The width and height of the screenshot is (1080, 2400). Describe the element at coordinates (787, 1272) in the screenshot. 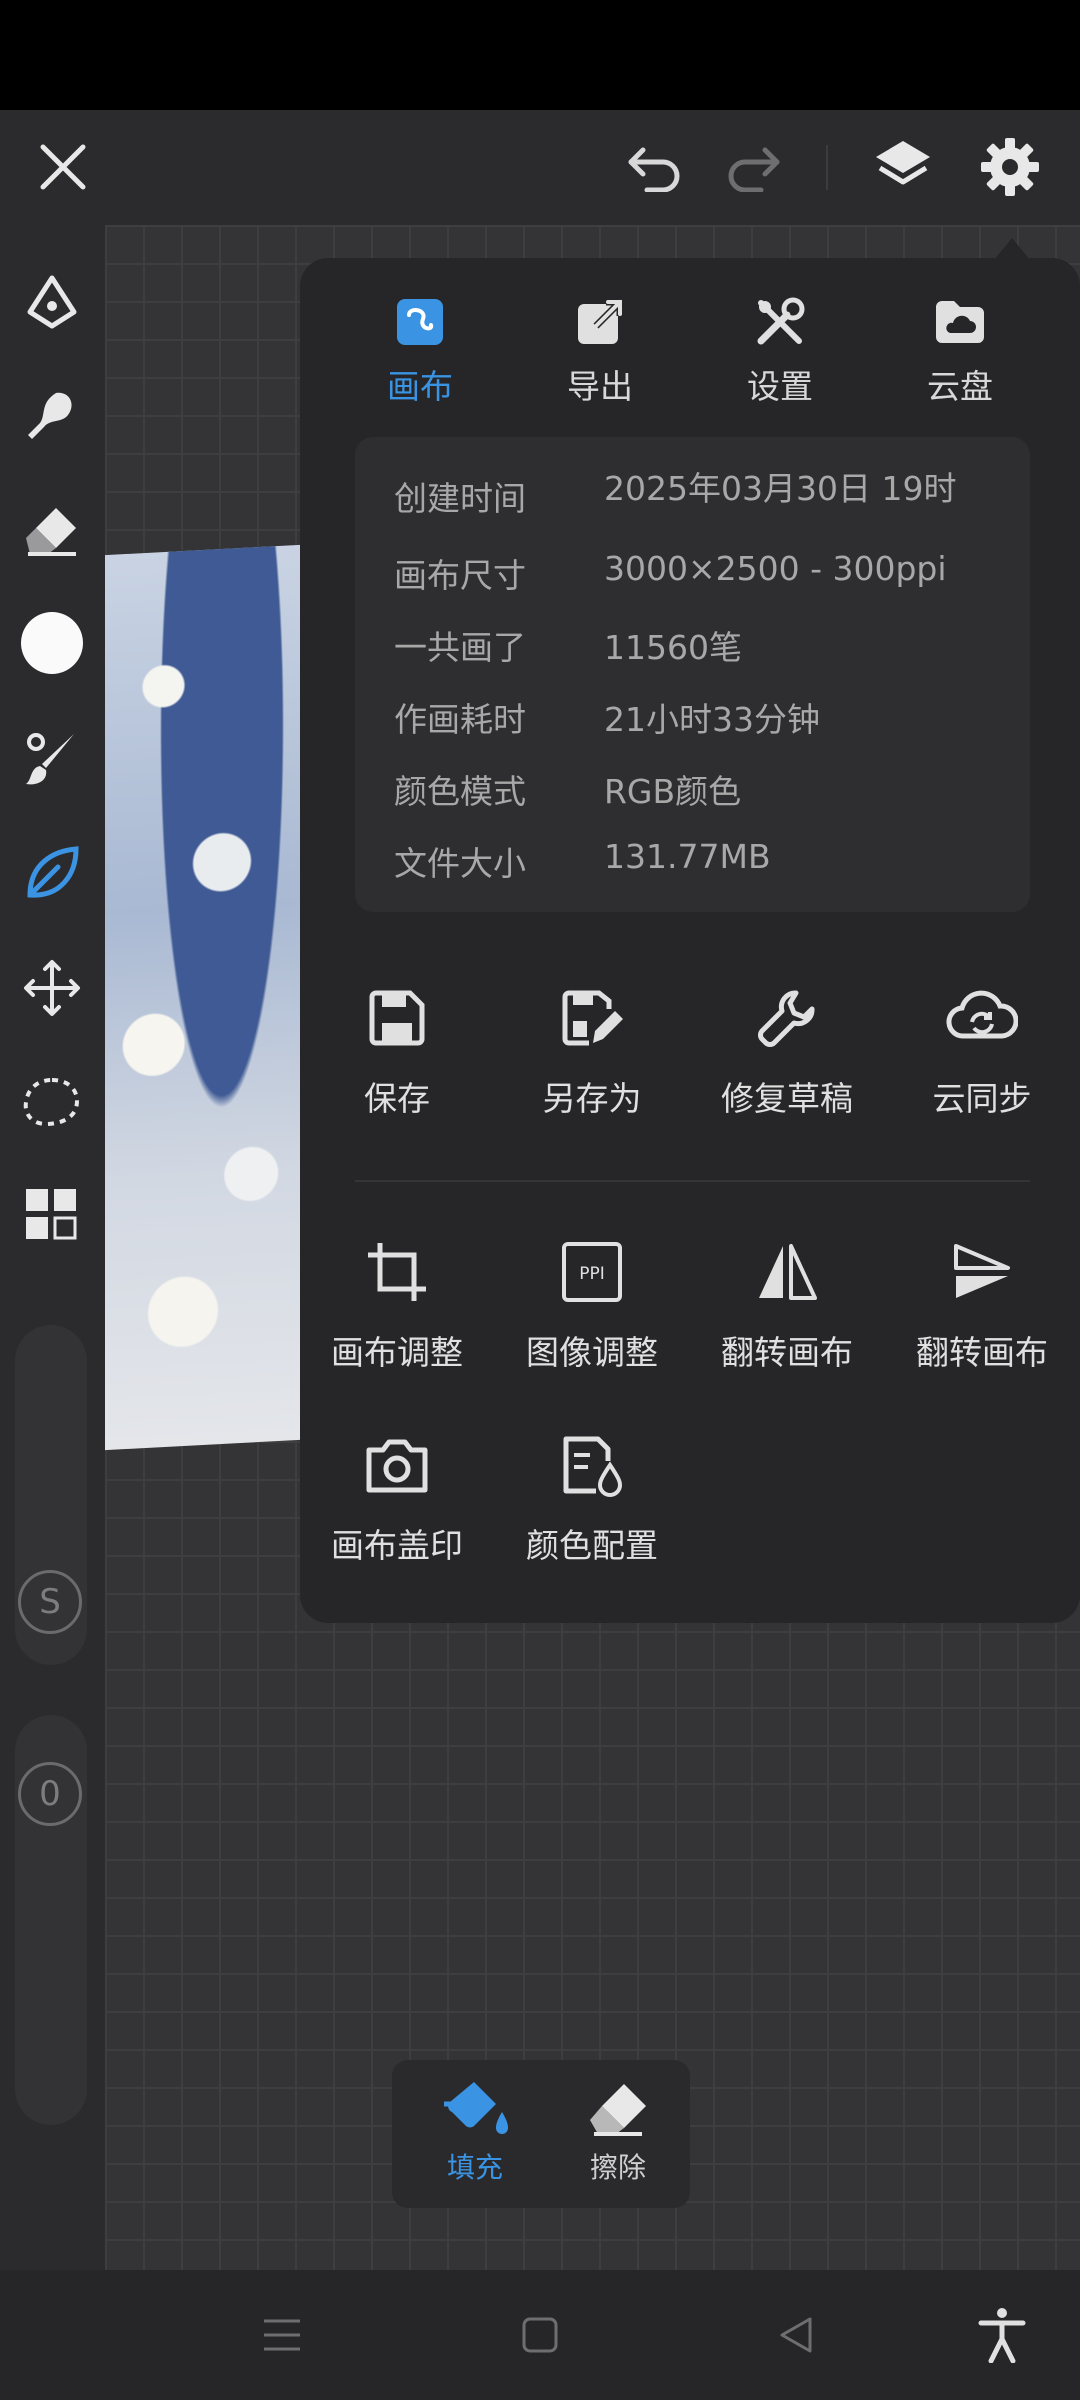

I see `flip-horizontal-icon` at that location.